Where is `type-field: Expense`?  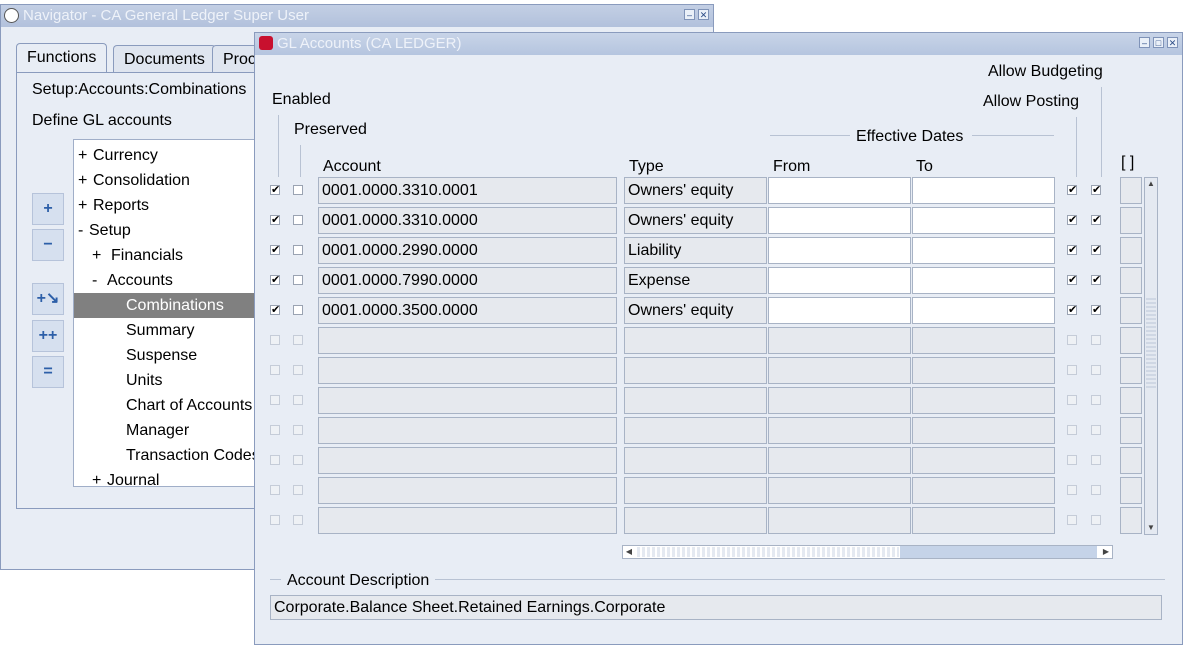
type-field: Expense is located at coordinates (695, 280).